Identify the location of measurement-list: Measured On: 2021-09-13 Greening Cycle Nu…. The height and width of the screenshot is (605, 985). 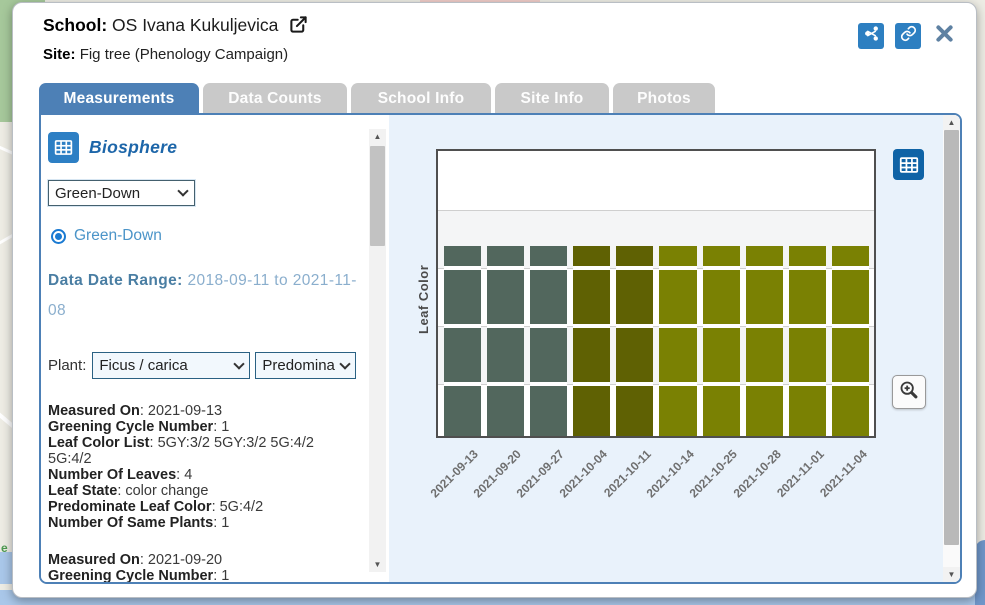
(218, 492).